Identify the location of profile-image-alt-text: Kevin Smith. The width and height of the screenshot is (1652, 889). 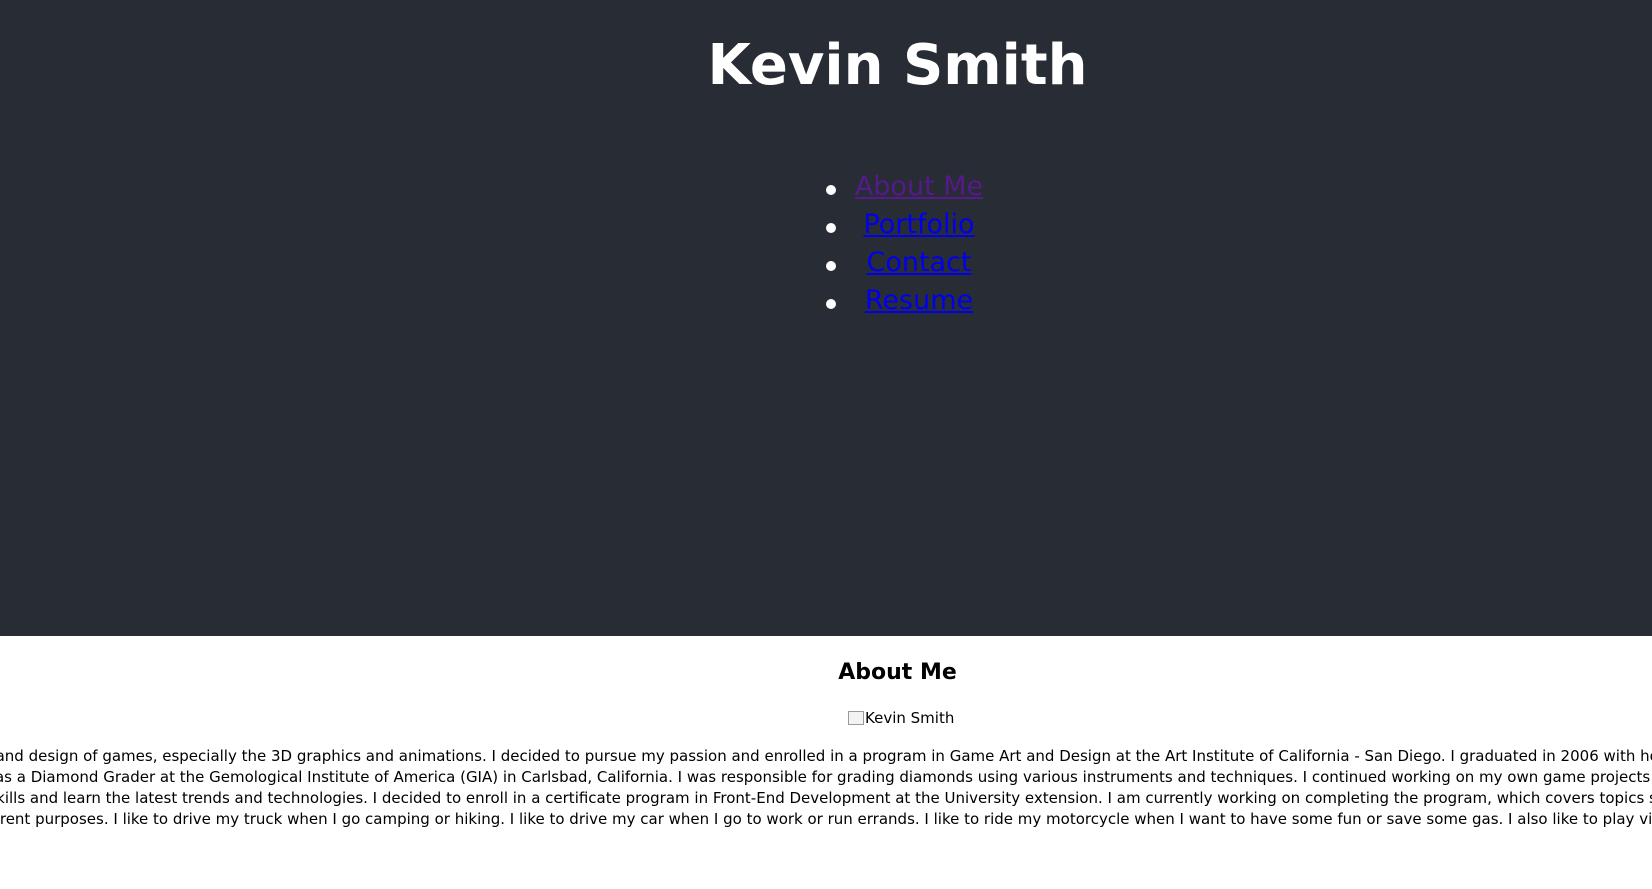
(910, 718).